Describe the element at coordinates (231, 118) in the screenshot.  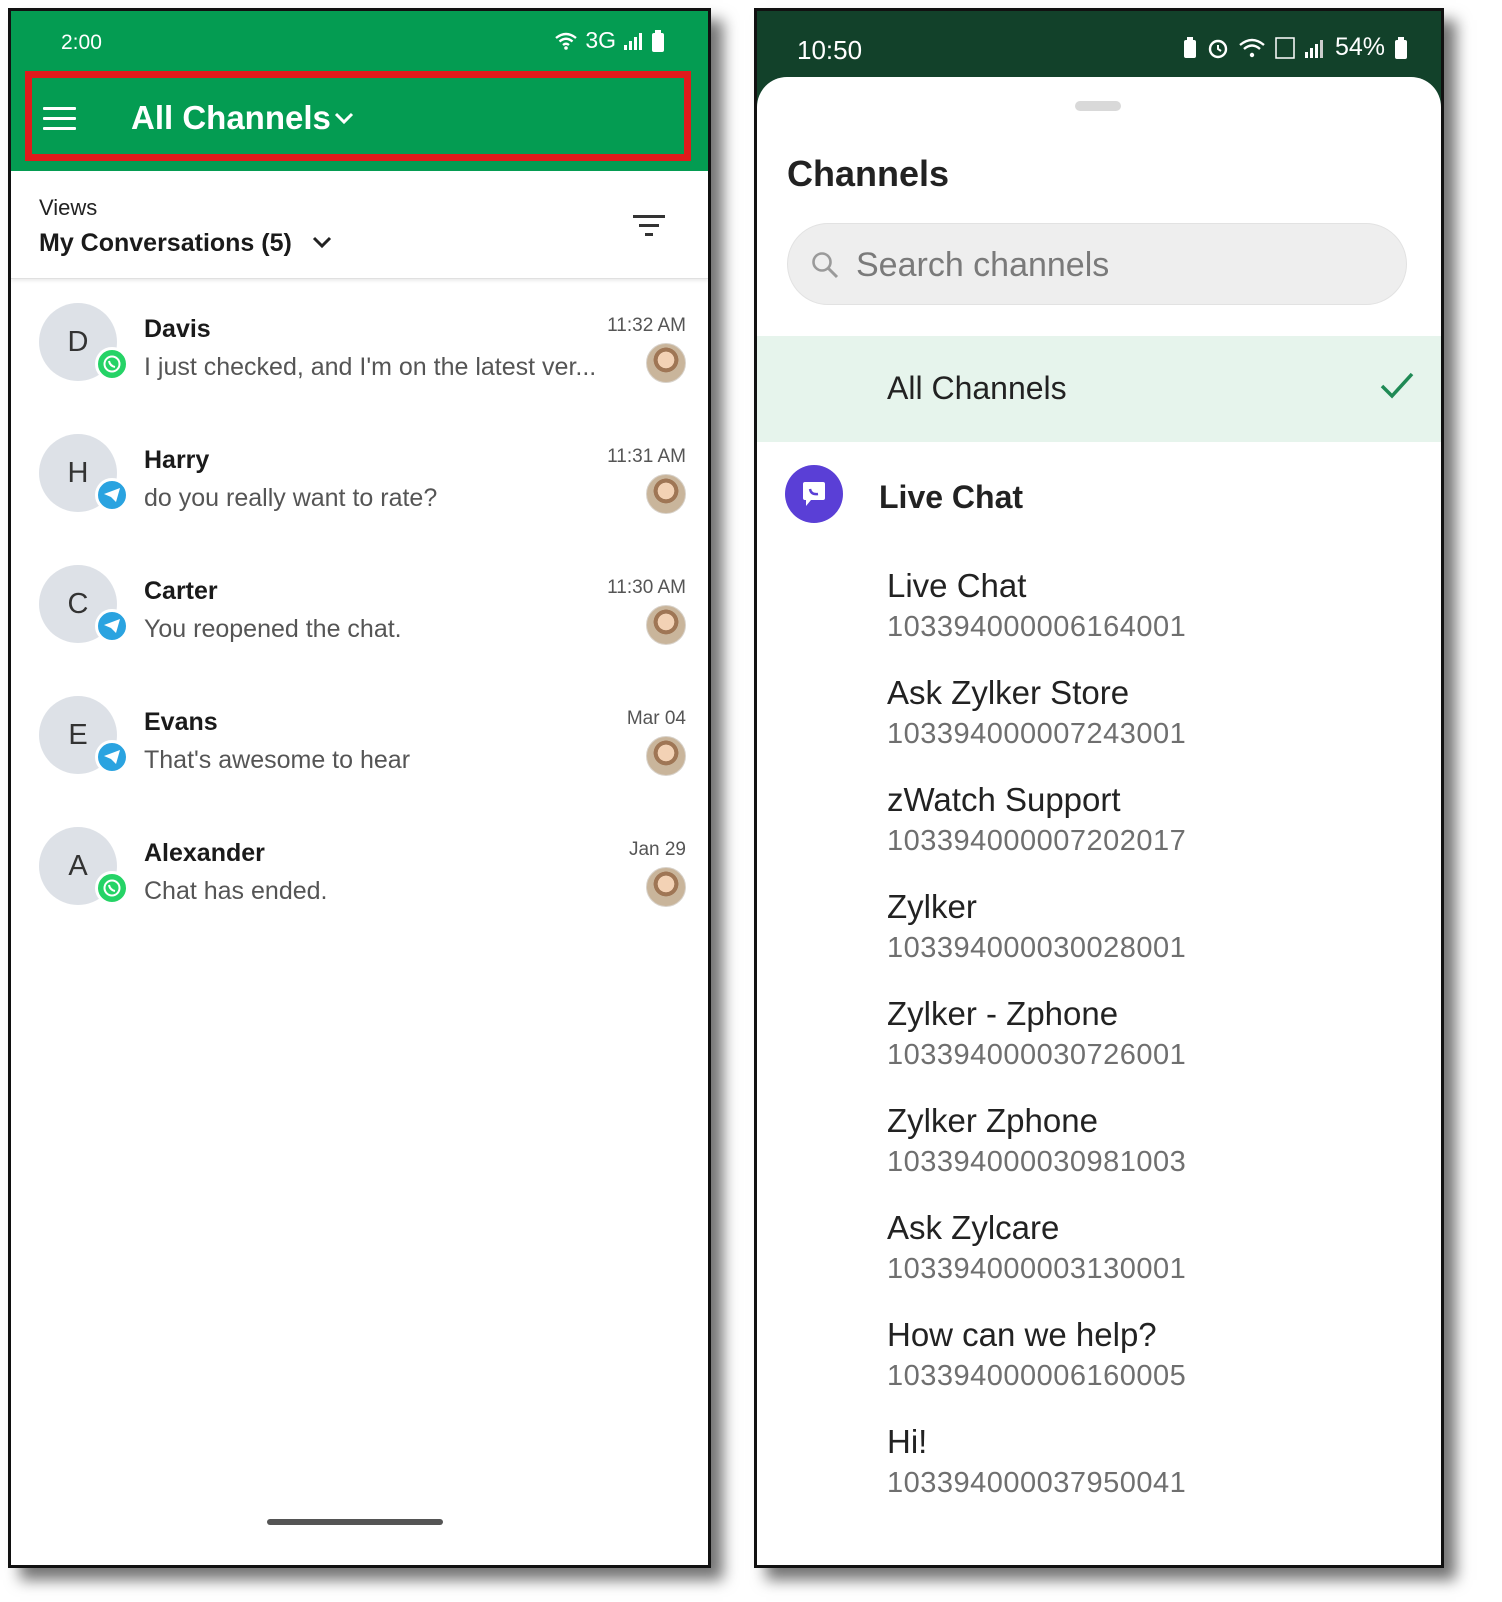
I see `channel-selector-title: All Channels` at that location.